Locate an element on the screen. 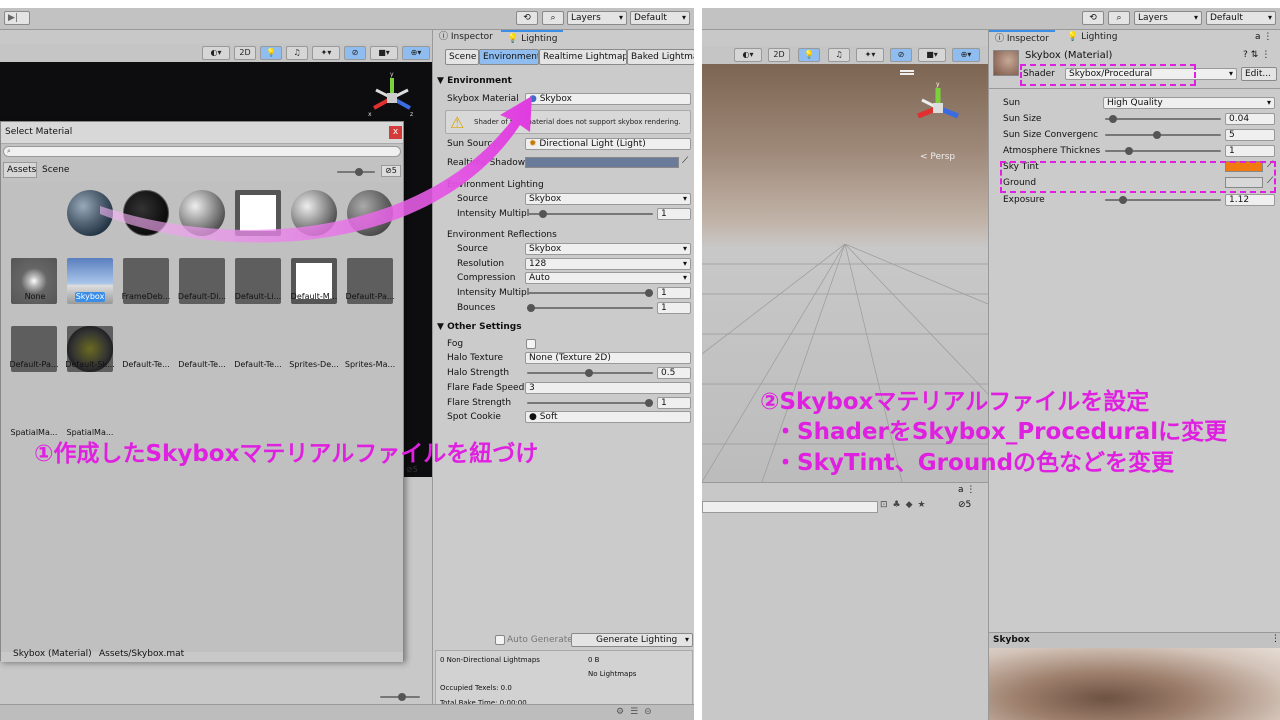 Image resolution: width=1280 pixels, height=720 pixels. color-highlight is located at coordinates (1138, 177).